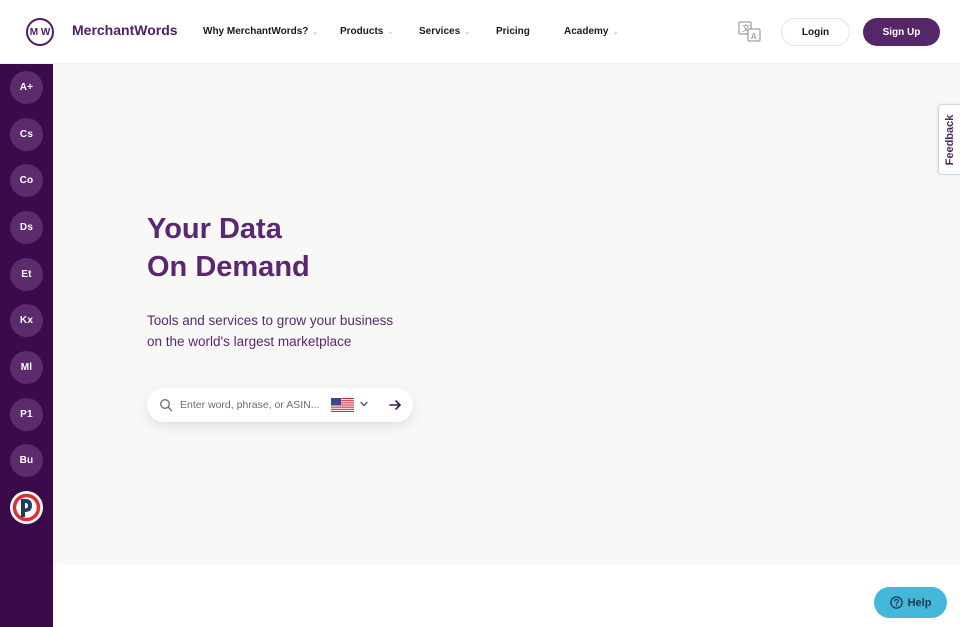 The height and width of the screenshot is (627, 960). Describe the element at coordinates (166, 405) in the screenshot. I see `search-icon` at that location.